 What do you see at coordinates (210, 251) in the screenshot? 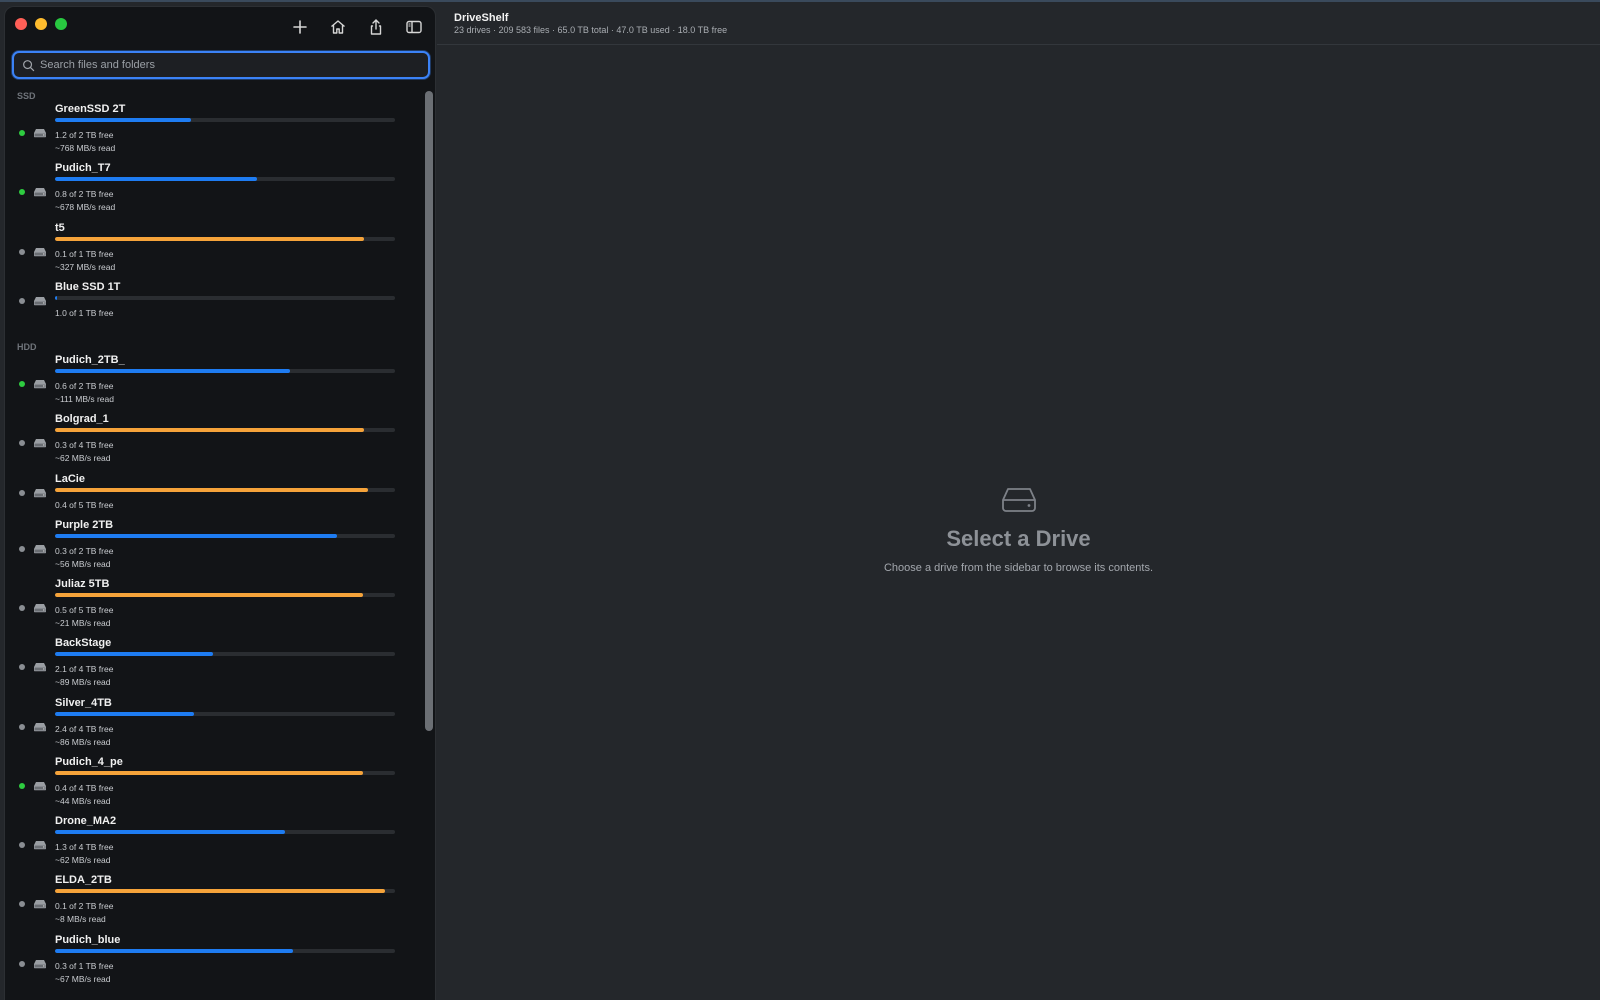
I see `drive-list-item: t5 0.1 of 1 TB free ~327 MB/s read` at bounding box center [210, 251].